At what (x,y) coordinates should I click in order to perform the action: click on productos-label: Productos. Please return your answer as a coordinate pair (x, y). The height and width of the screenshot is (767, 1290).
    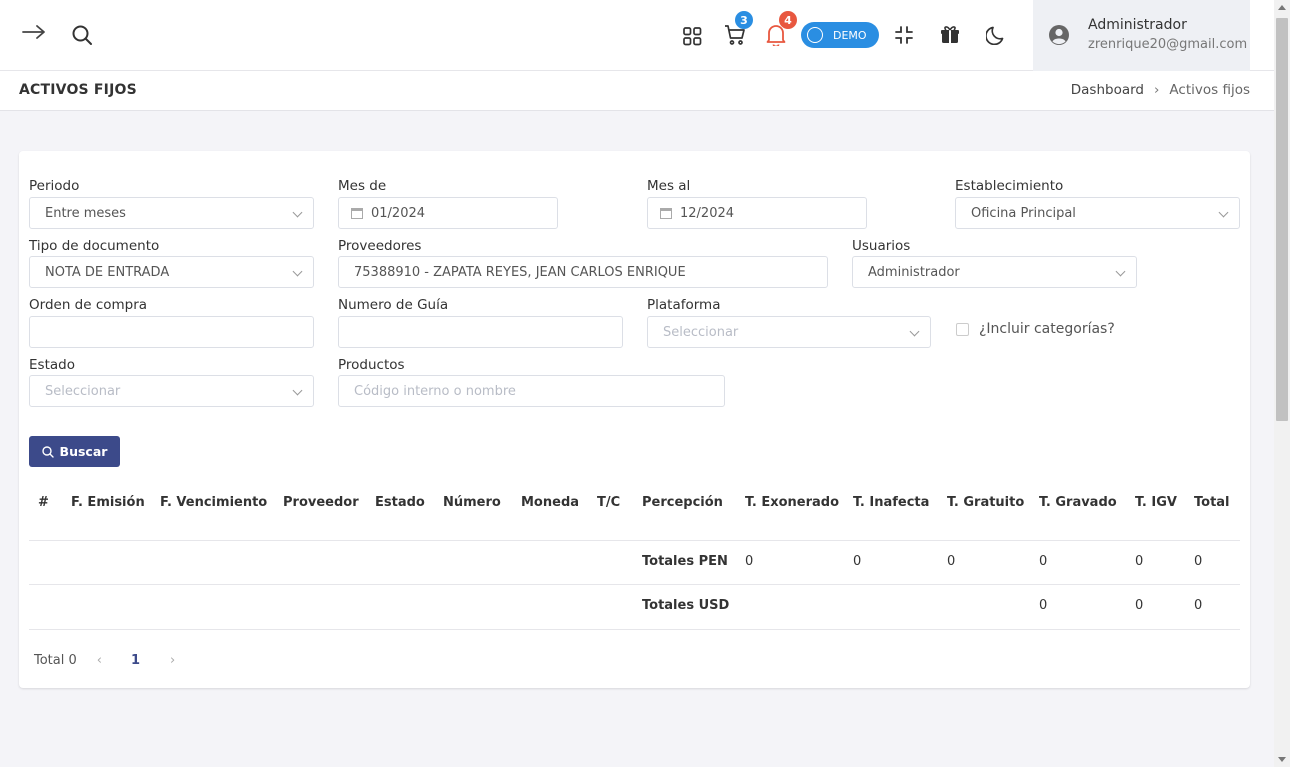
    Looking at the image, I should click on (371, 365).